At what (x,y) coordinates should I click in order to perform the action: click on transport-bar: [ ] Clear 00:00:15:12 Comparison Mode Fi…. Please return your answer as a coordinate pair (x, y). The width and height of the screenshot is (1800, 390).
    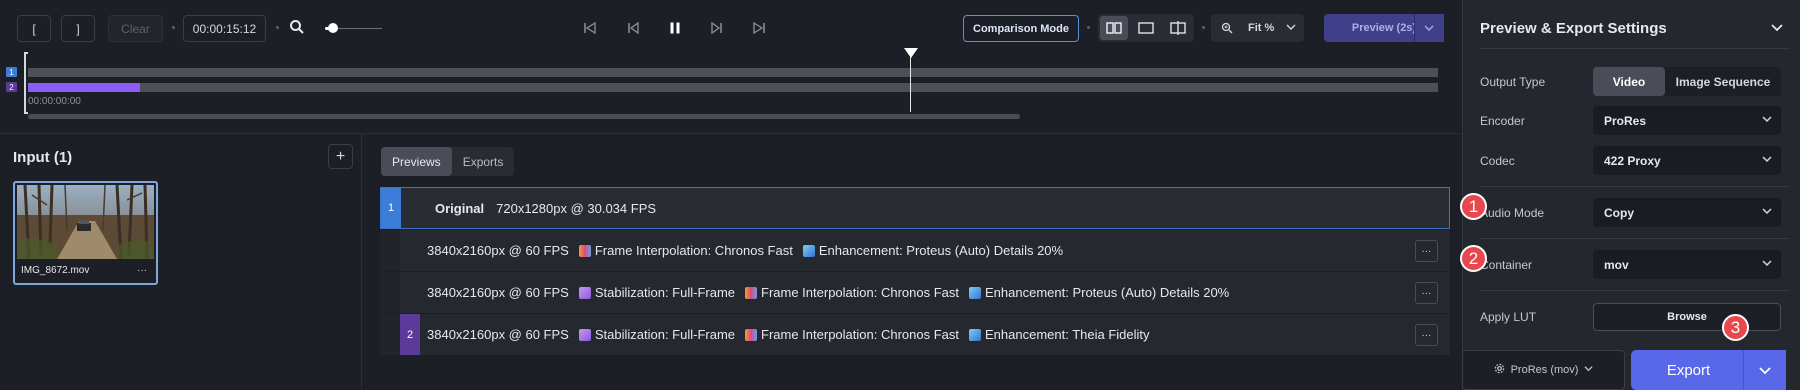
    Looking at the image, I should click on (731, 26).